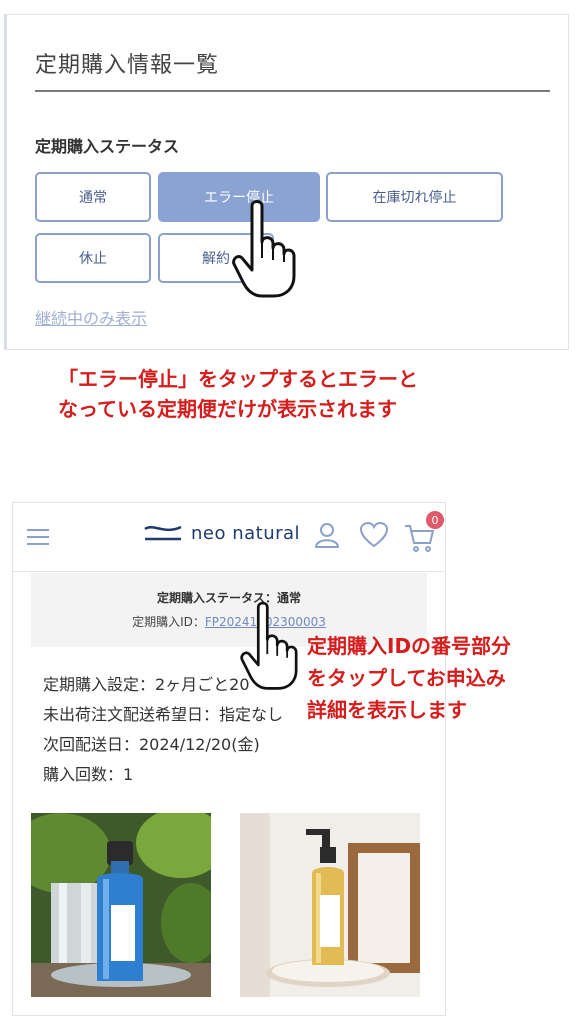  Describe the element at coordinates (409, 646) in the screenshot. I see `caption-line: 定期購入IDの番号部分` at that location.